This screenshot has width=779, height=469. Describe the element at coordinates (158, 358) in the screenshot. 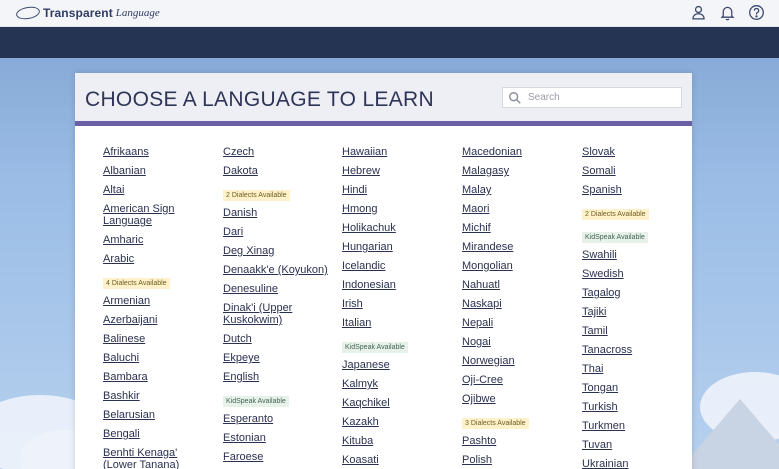

I see `language-link: Baluchi` at that location.